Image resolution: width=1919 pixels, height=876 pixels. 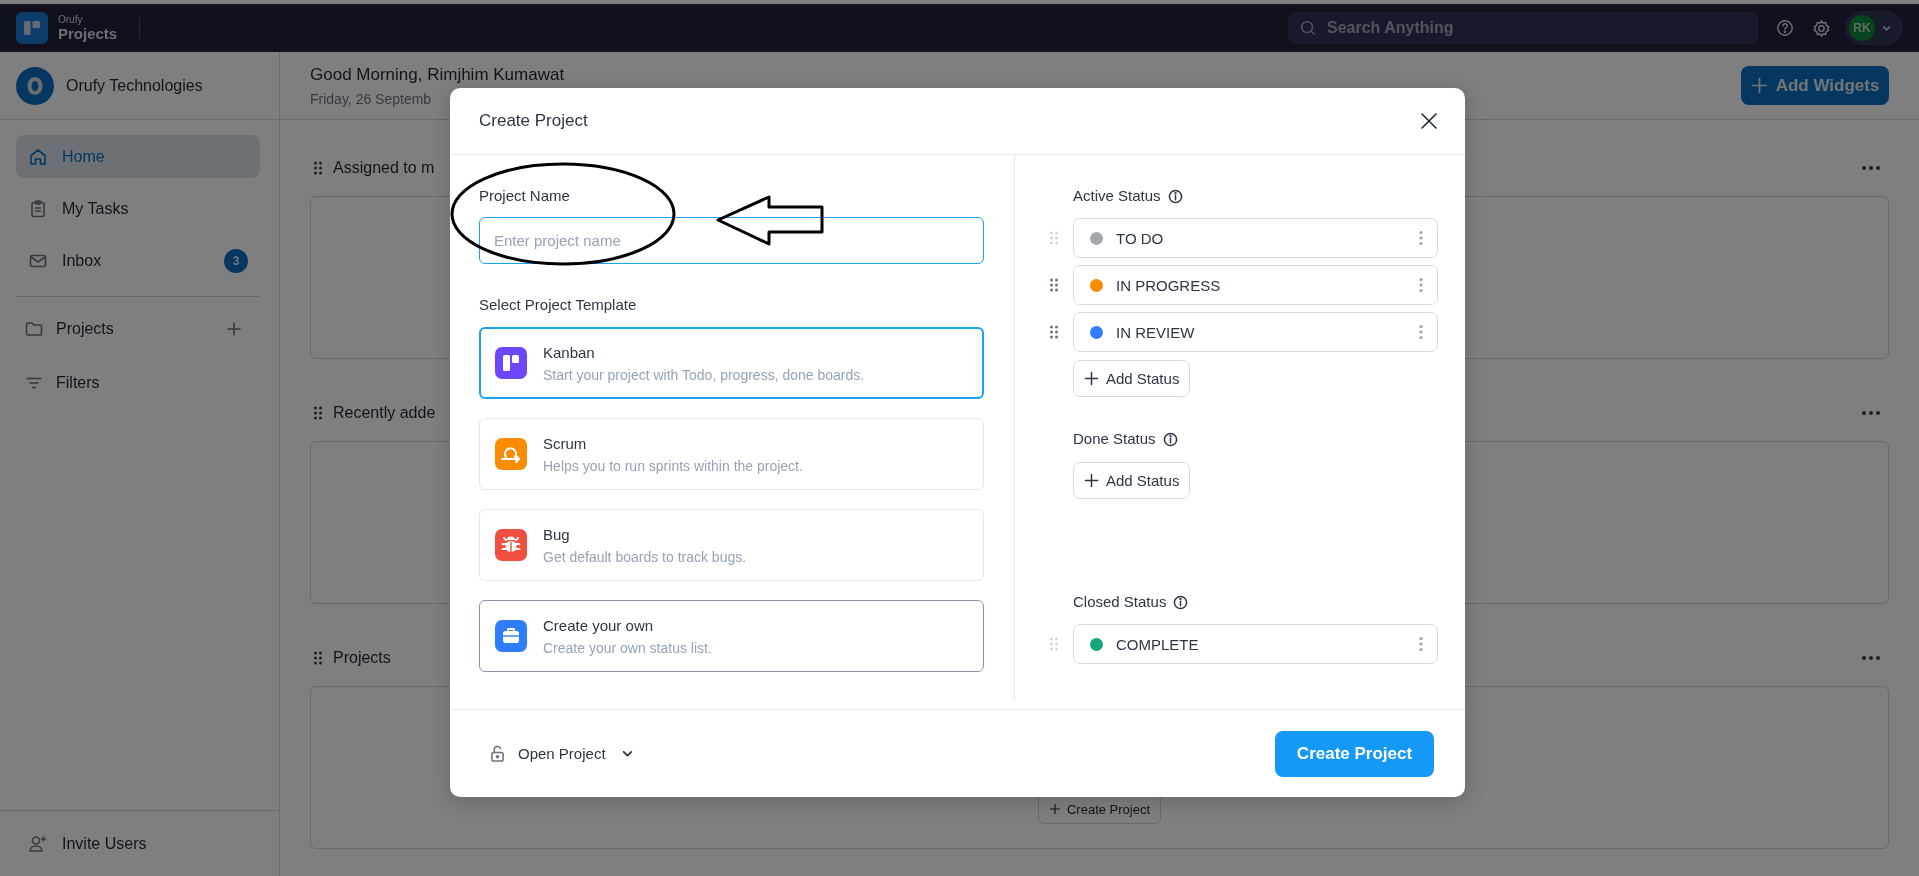 I want to click on widget-title: Recently adde, so click(x=384, y=413).